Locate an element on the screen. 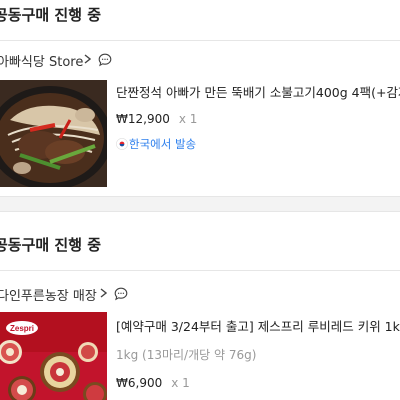 This screenshot has width=400, height=400. shipping-origin: 한국에서 발송 is located at coordinates (156, 144).